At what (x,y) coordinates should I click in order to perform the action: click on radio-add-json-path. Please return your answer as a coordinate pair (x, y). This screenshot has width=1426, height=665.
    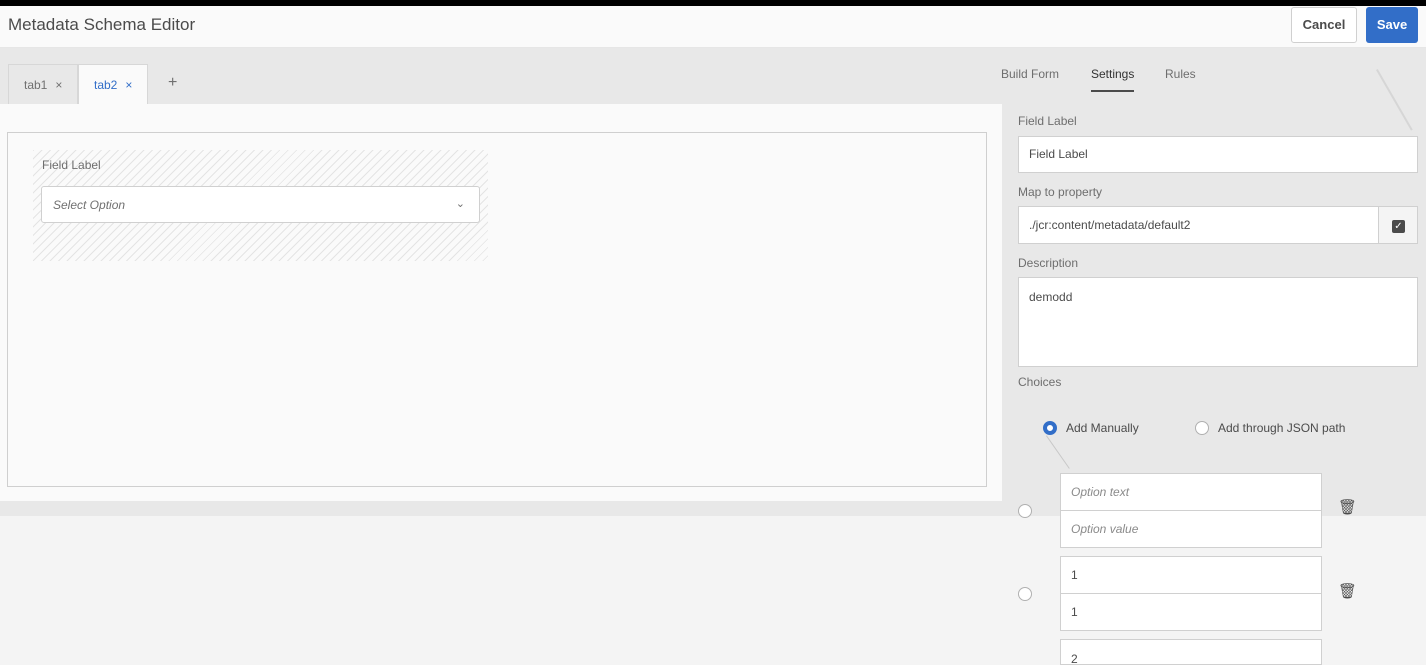
    Looking at the image, I should click on (1202, 428).